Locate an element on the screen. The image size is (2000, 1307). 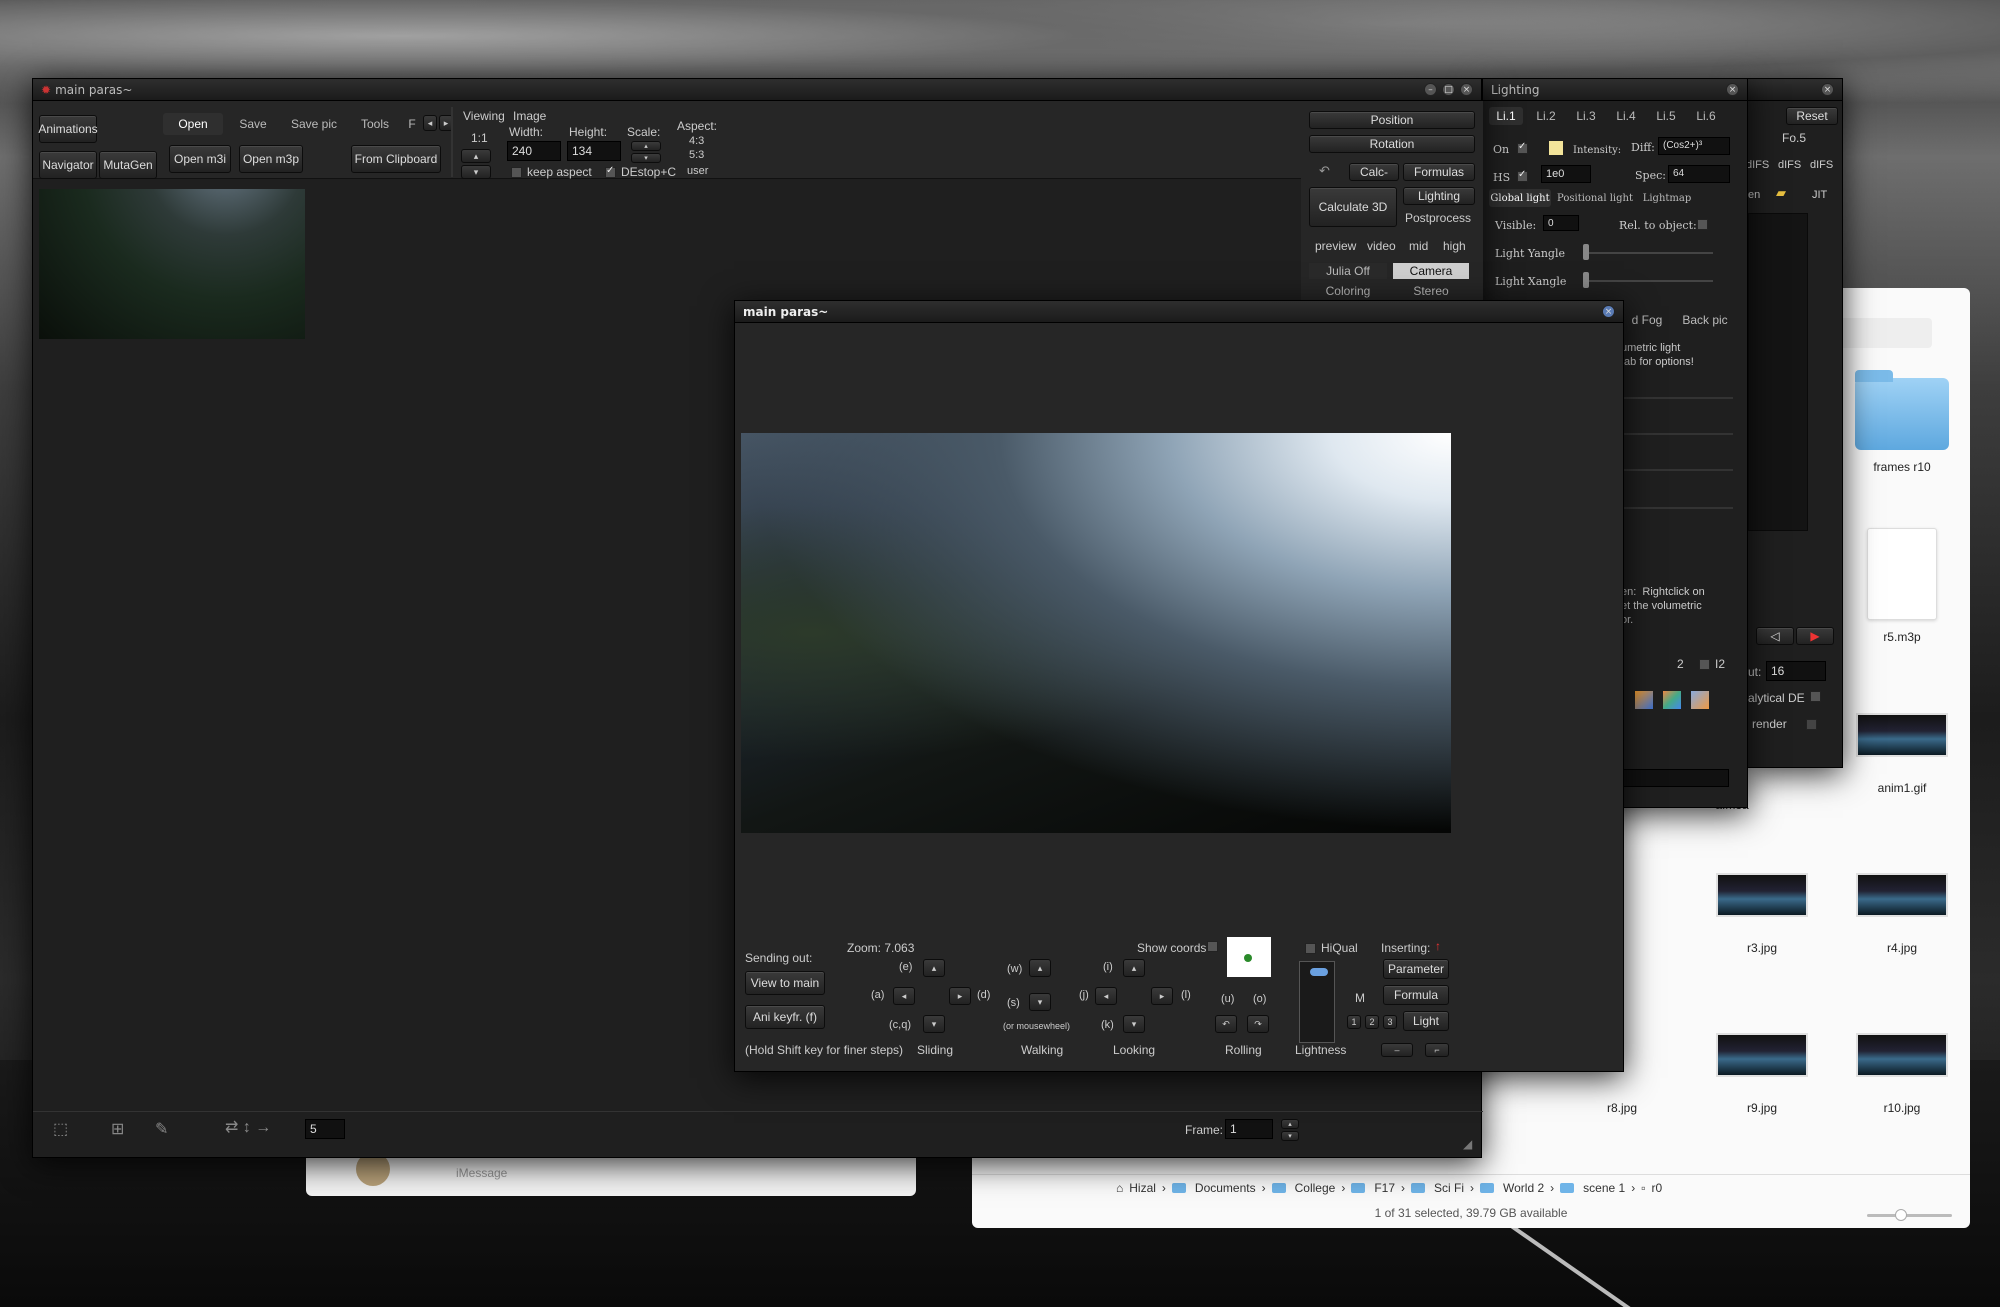
light-button: Light is located at coordinates (1426, 1021).